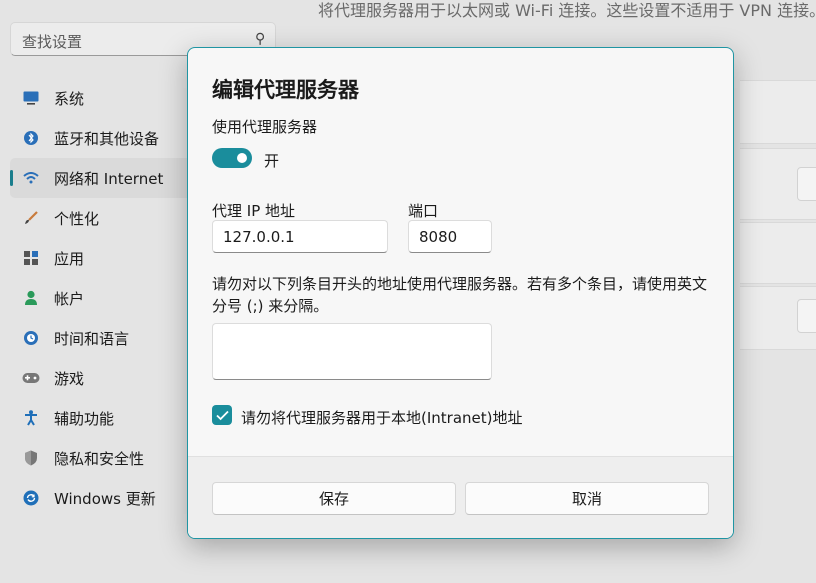  Describe the element at coordinates (232, 158) in the screenshot. I see `use-proxy-toggle` at that location.